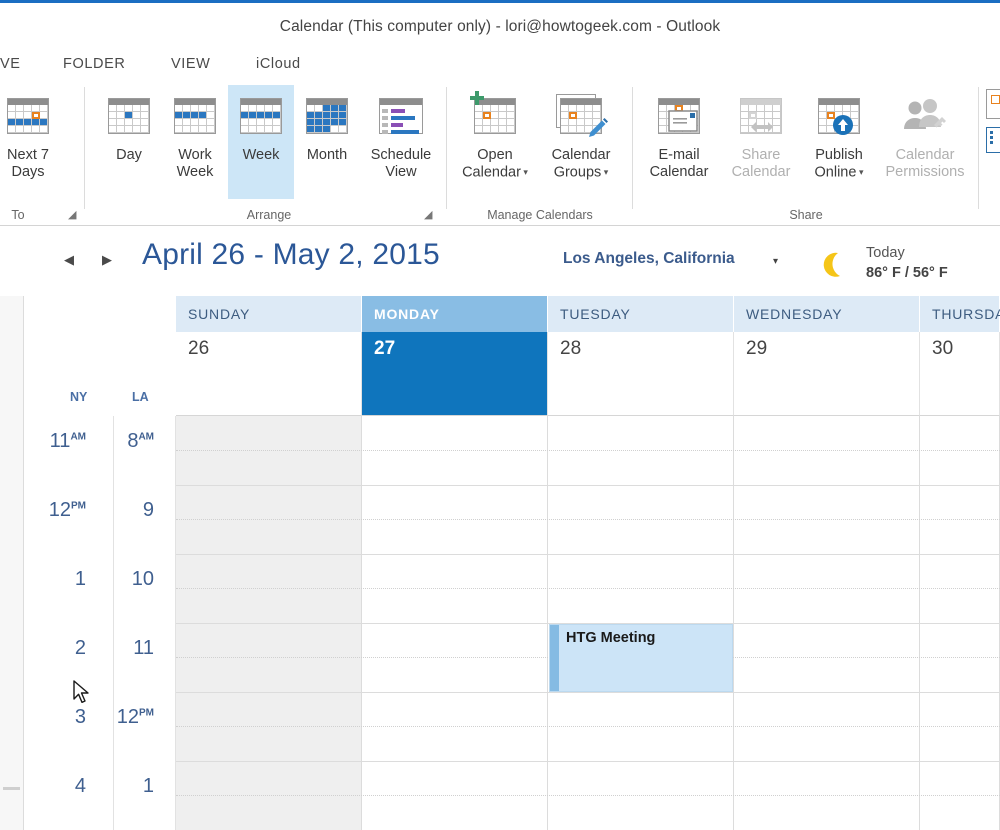 This screenshot has height=830, width=1000. I want to click on work-week-view-label: Work Week, so click(195, 163).